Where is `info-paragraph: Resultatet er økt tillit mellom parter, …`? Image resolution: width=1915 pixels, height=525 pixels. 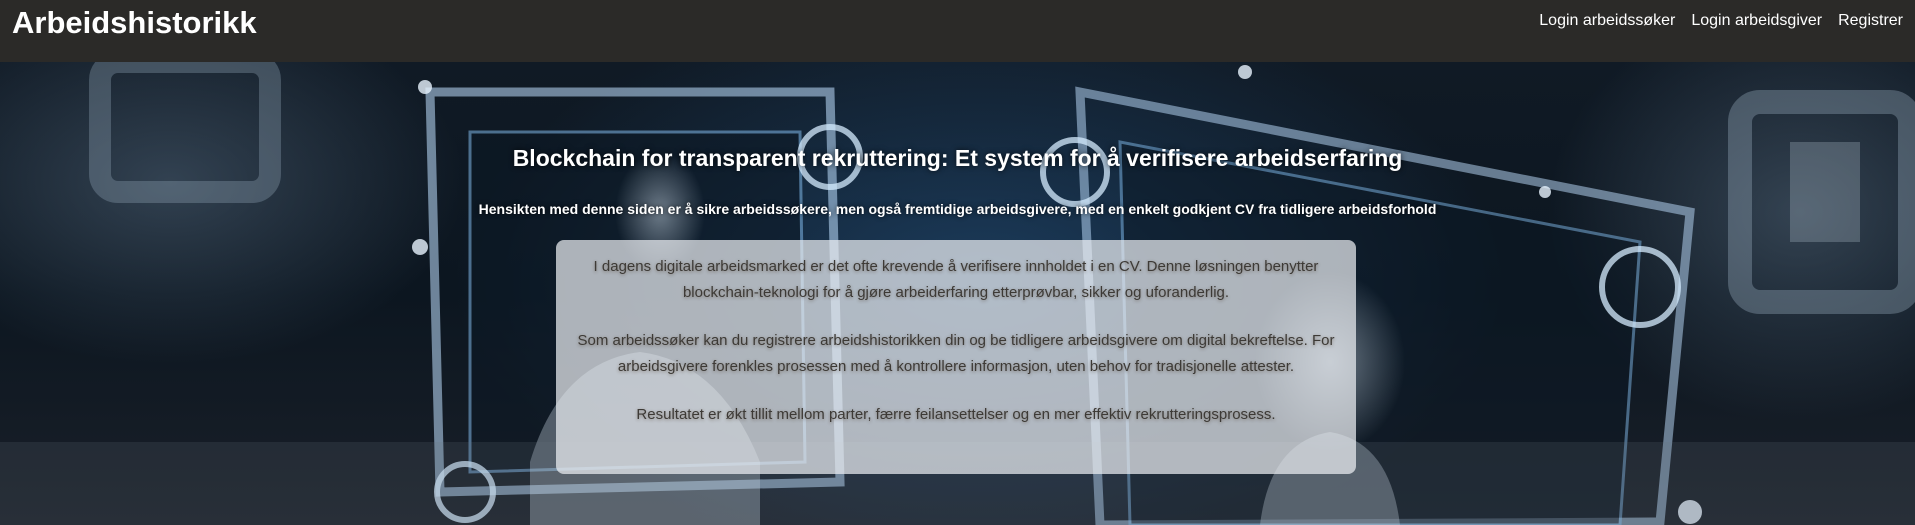
info-paragraph: Resultatet er økt tillit mellom parter, … is located at coordinates (956, 414).